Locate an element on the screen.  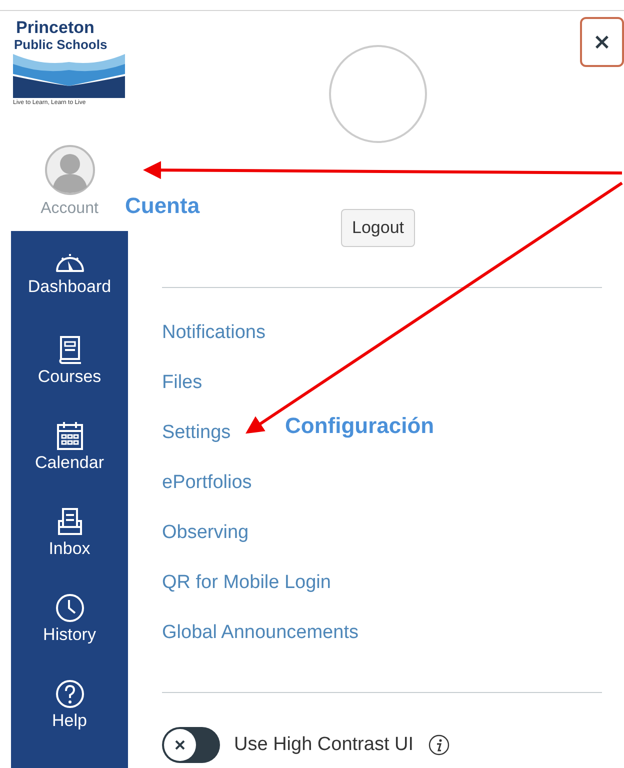
nav-item: Help is located at coordinates (69, 722).